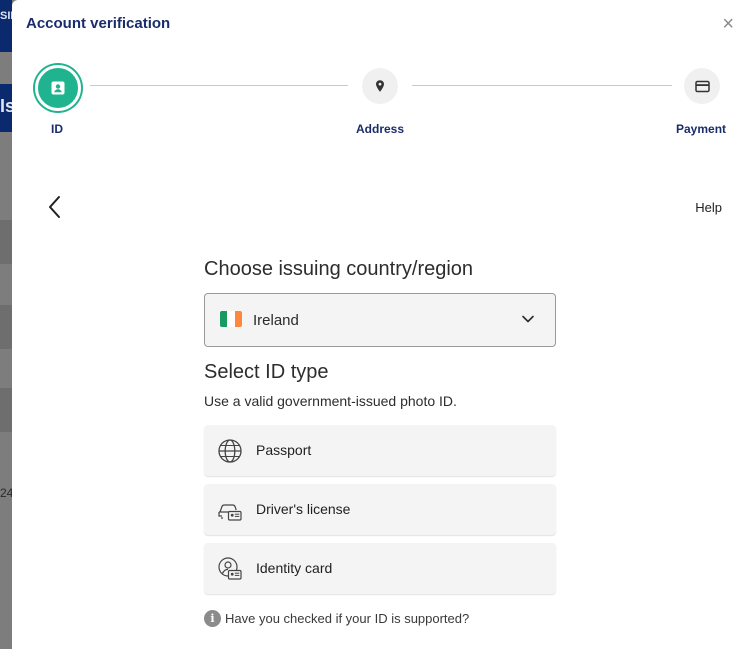 The width and height of the screenshot is (750, 649). Describe the element at coordinates (339, 269) in the screenshot. I see `country-heading: Choose issuing country/region` at that location.